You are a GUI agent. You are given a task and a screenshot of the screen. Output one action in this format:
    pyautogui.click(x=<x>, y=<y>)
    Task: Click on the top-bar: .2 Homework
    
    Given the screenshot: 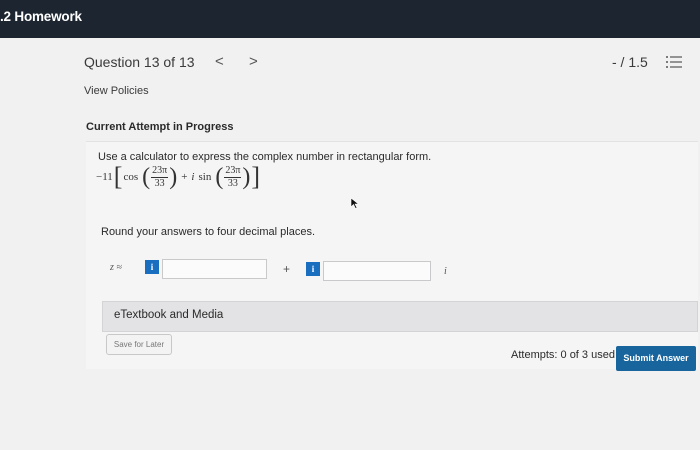 What is the action you would take?
    pyautogui.click(x=350, y=19)
    